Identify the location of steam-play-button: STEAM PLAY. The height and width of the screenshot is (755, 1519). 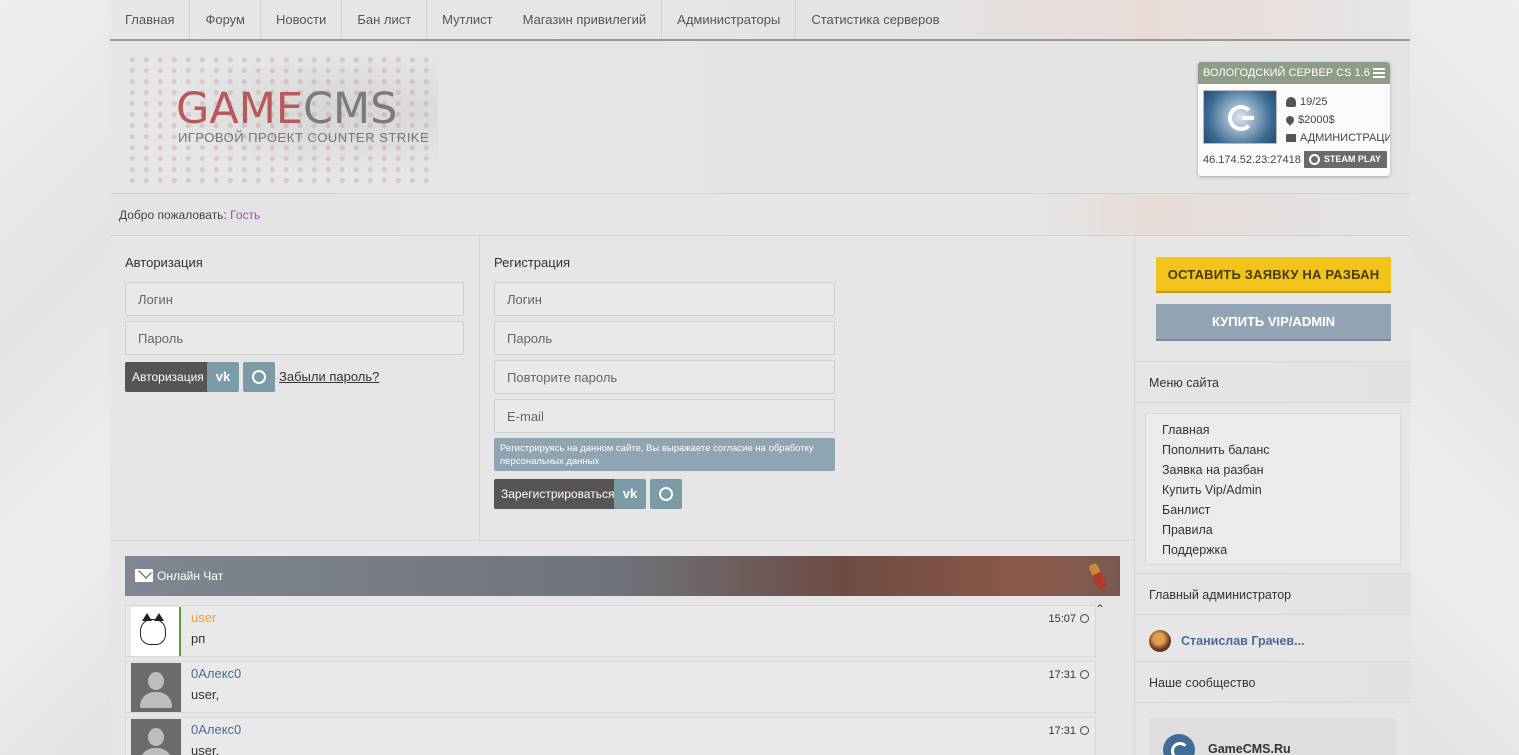
(1345, 159).